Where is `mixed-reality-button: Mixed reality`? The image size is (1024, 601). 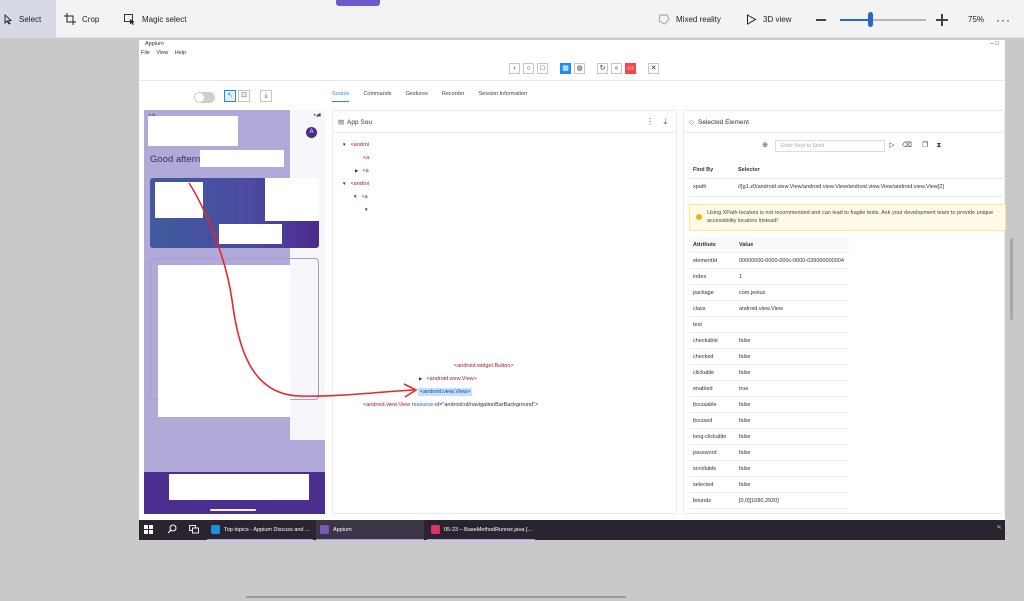
mixed-reality-button: Mixed reality is located at coordinates (689, 19).